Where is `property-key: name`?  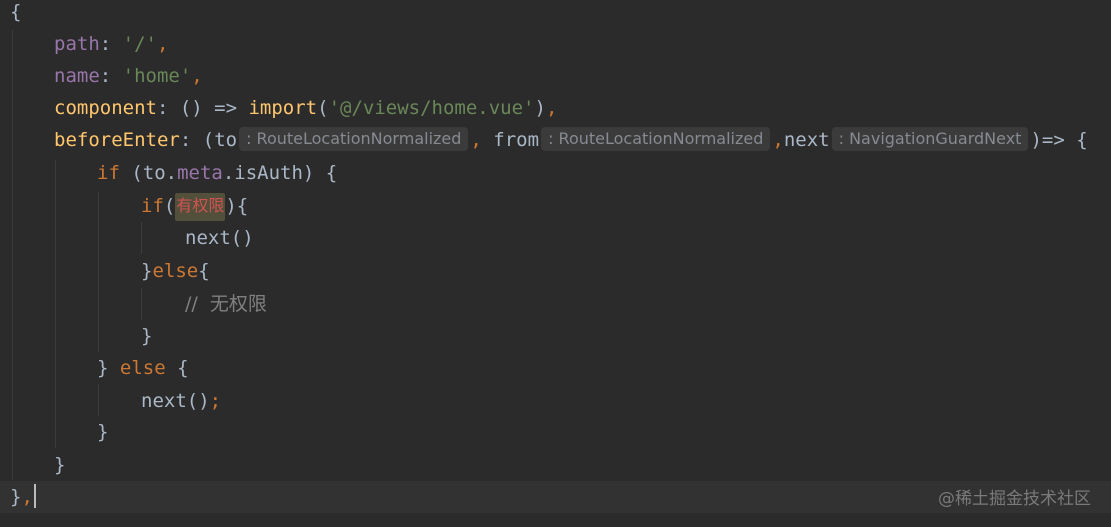 property-key: name is located at coordinates (77, 76).